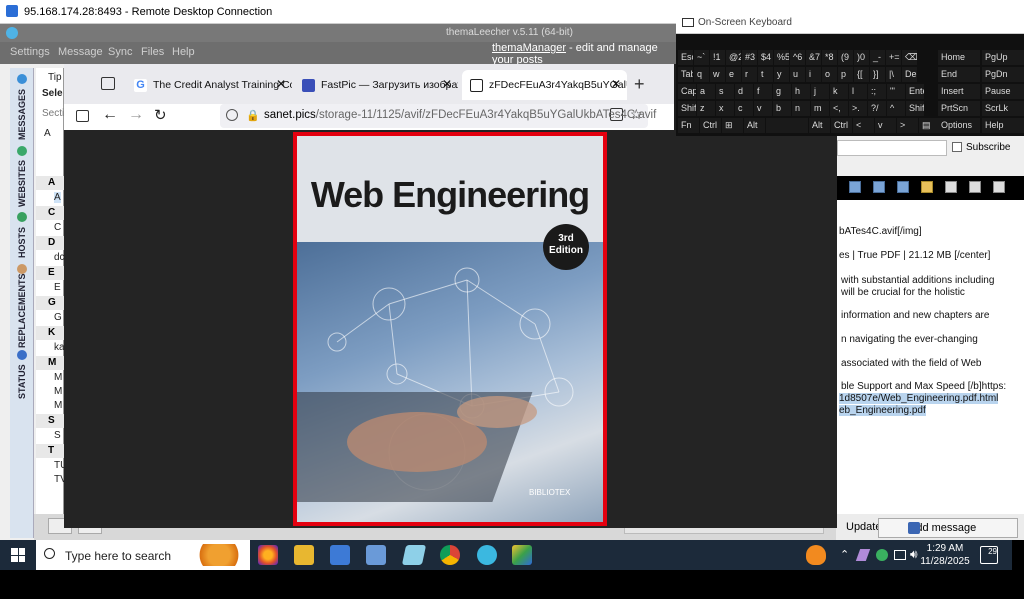  I want to click on osk-key: Pause, so click(1003, 91).